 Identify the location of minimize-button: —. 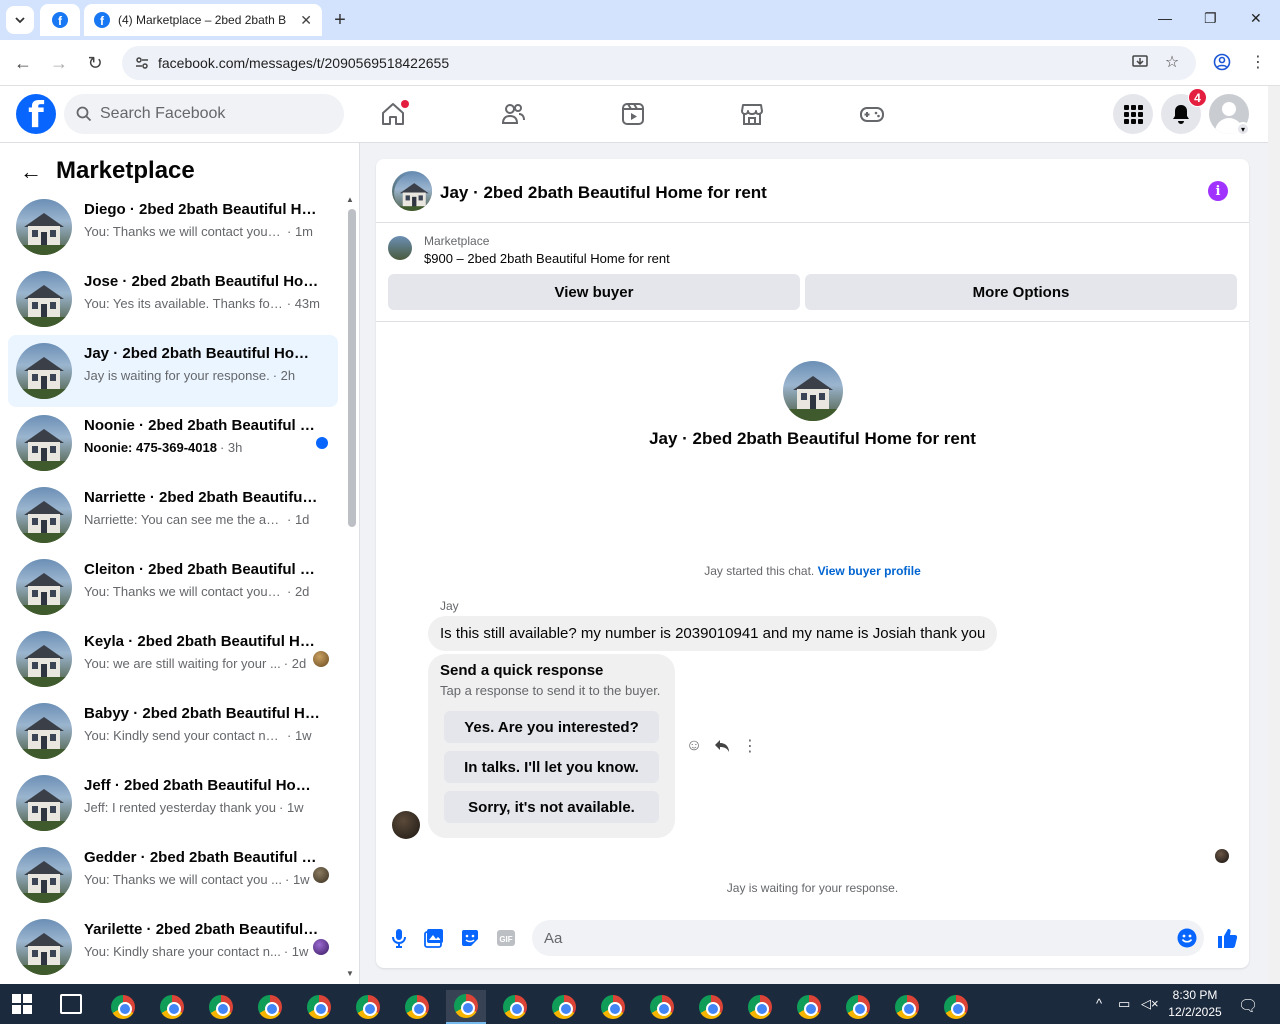
(1165, 18).